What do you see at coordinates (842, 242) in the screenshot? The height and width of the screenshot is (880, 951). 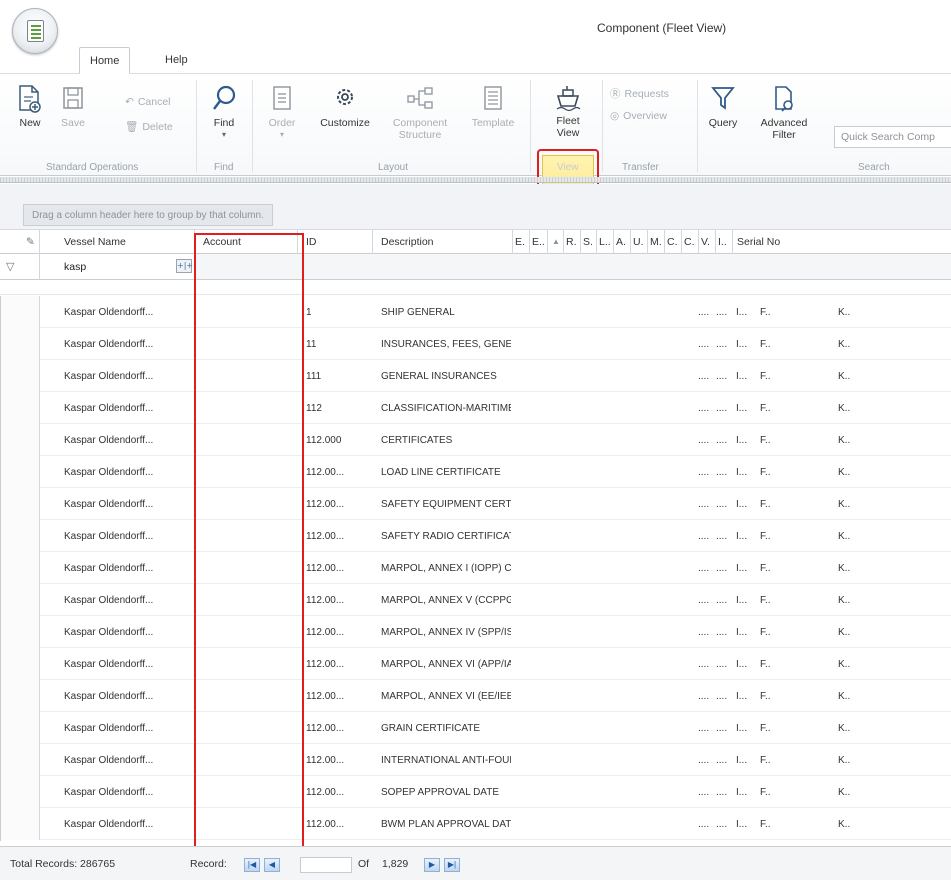 I see `column-header-serial-no: Serial No` at bounding box center [842, 242].